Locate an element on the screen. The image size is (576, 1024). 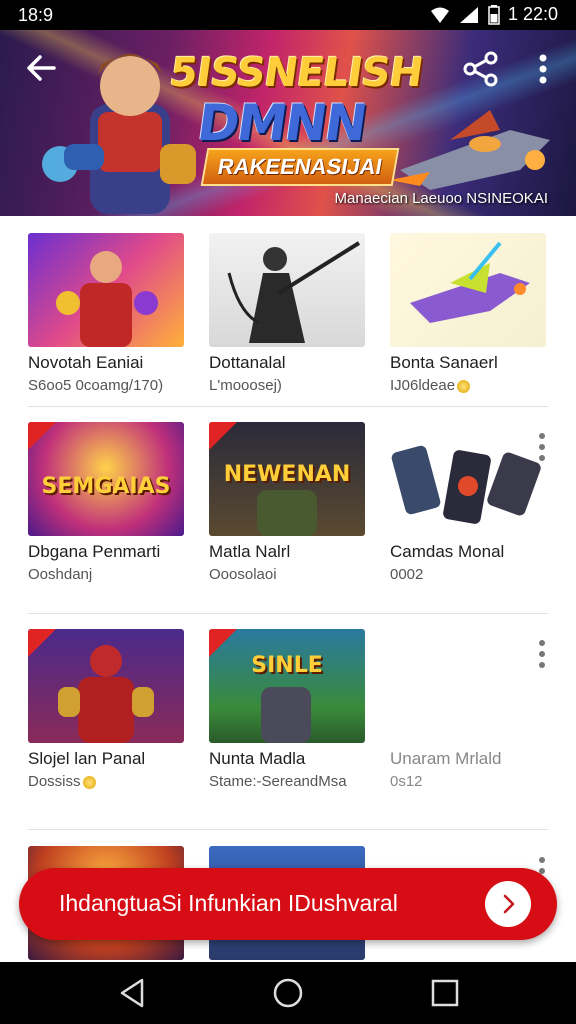
game-card: NEWENAN Matla Nalrl Ooosolaoi is located at coordinates (288, 502).